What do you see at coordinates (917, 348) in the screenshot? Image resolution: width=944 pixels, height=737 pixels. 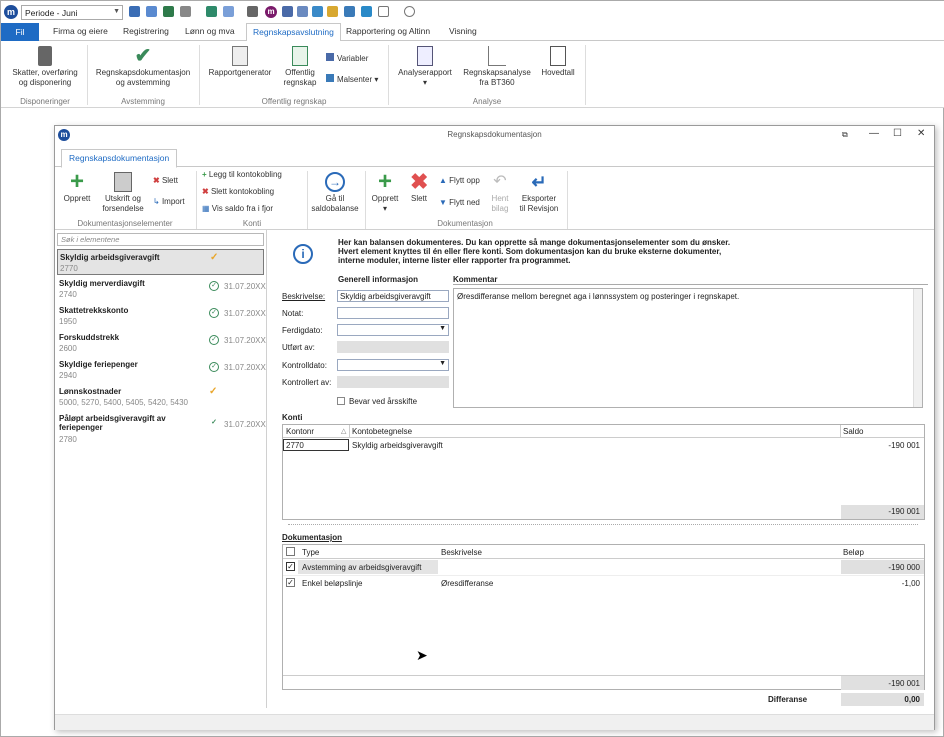 I see `scrollbar` at bounding box center [917, 348].